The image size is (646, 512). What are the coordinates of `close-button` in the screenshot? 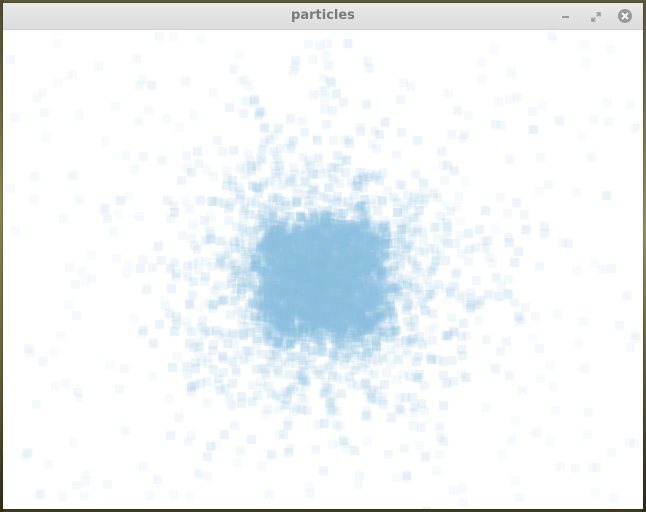 It's located at (625, 16).